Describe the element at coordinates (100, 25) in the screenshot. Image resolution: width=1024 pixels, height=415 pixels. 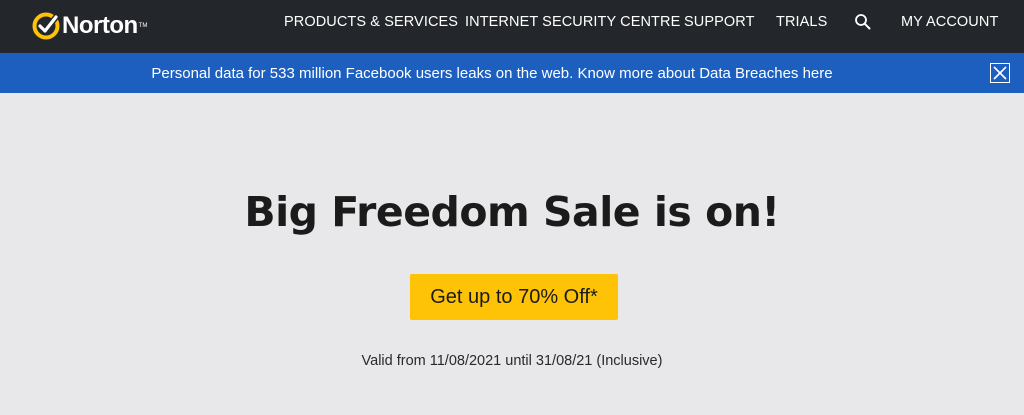
I see `logo-text: Norton` at that location.